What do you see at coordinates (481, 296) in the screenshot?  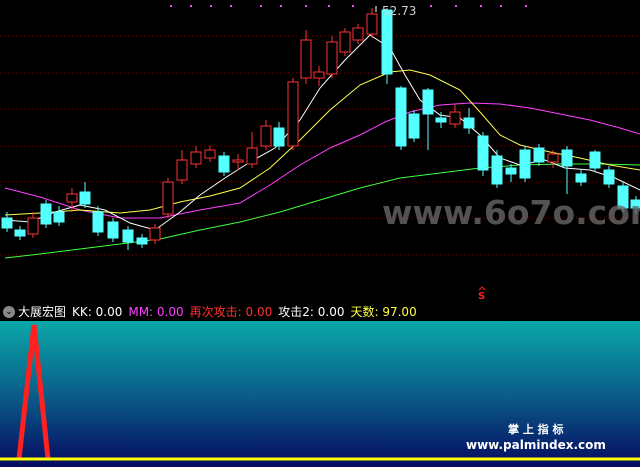 I see `sell-signal-icon: S` at bounding box center [481, 296].